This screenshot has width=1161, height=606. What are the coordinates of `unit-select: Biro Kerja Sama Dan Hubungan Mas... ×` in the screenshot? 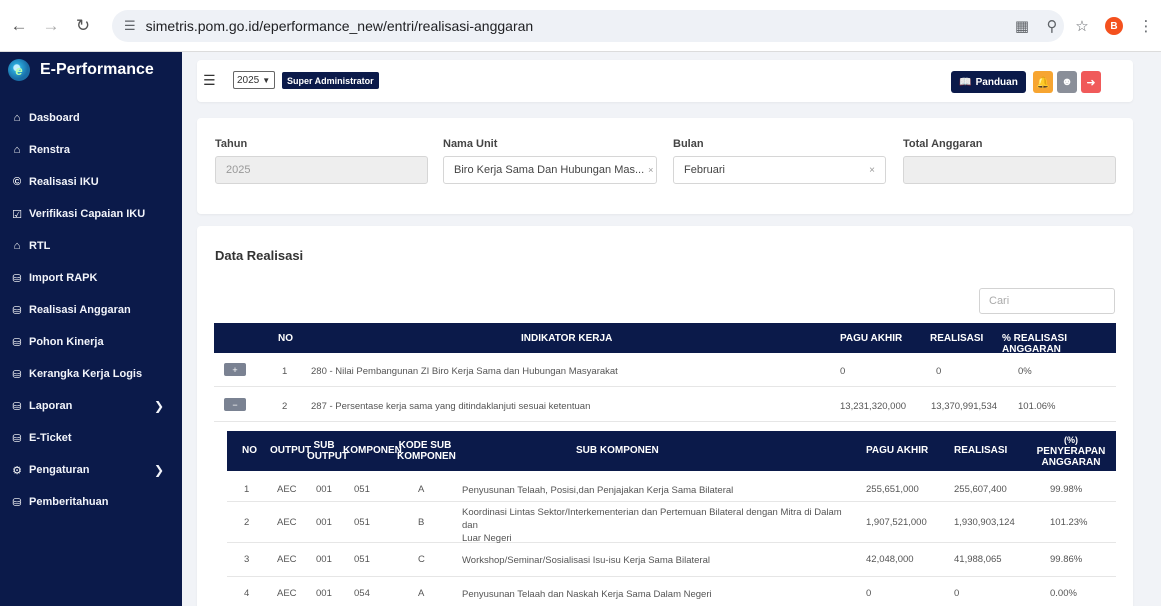 It's located at (550, 170).